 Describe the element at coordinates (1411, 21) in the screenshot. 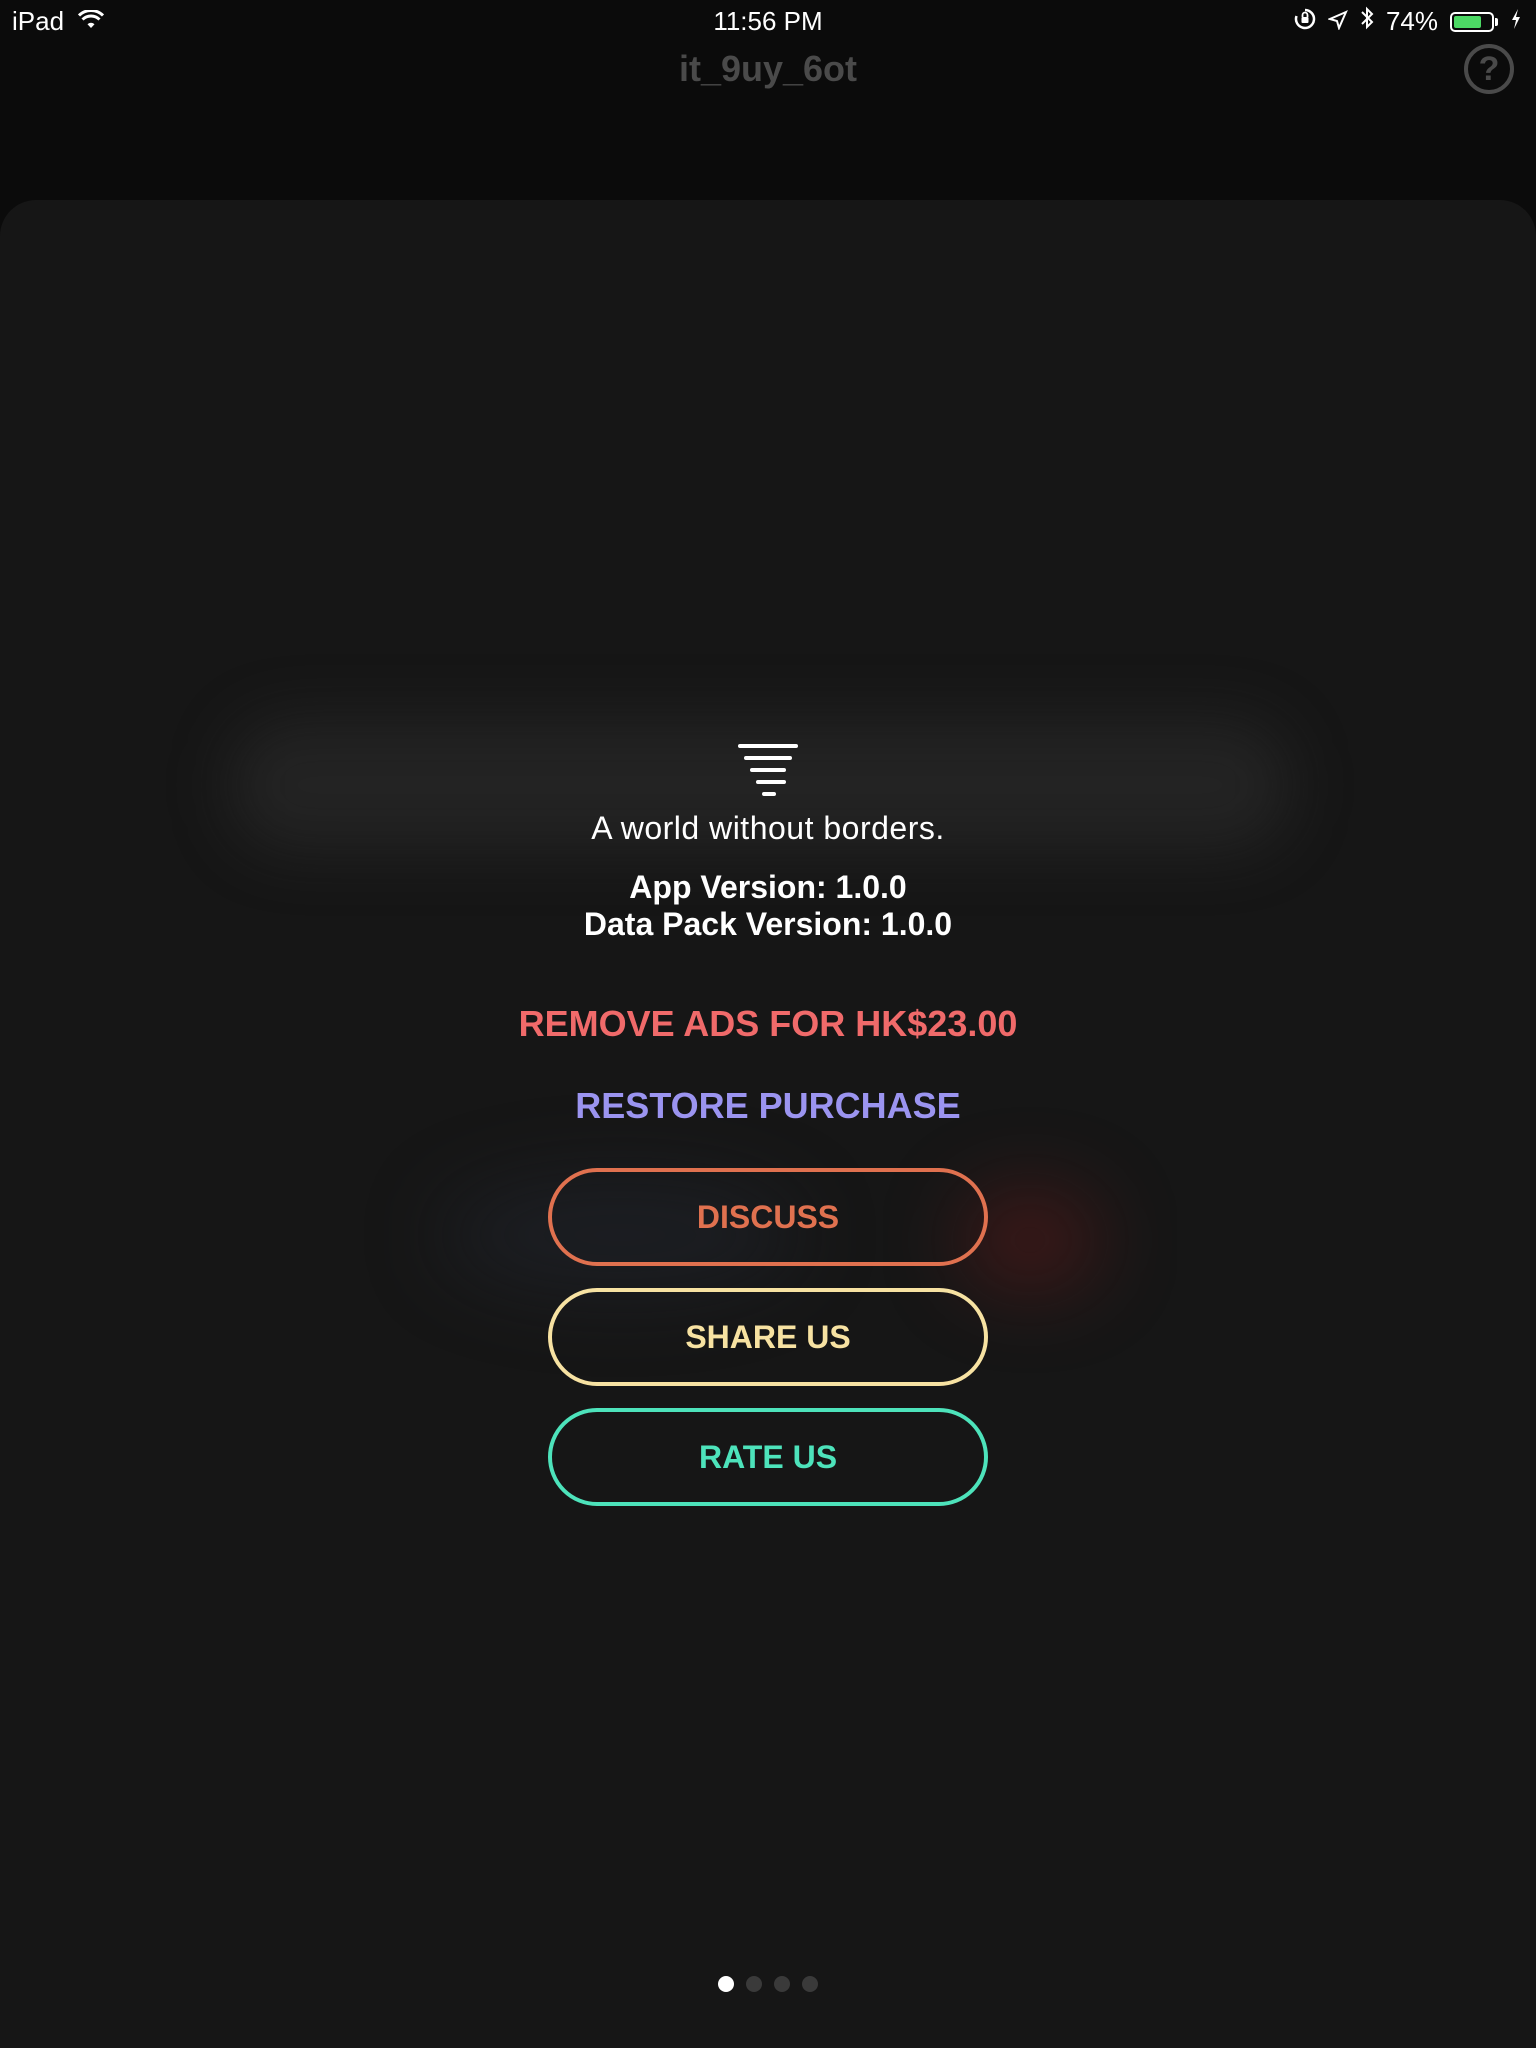

I see `battery-percent: 74%` at that location.